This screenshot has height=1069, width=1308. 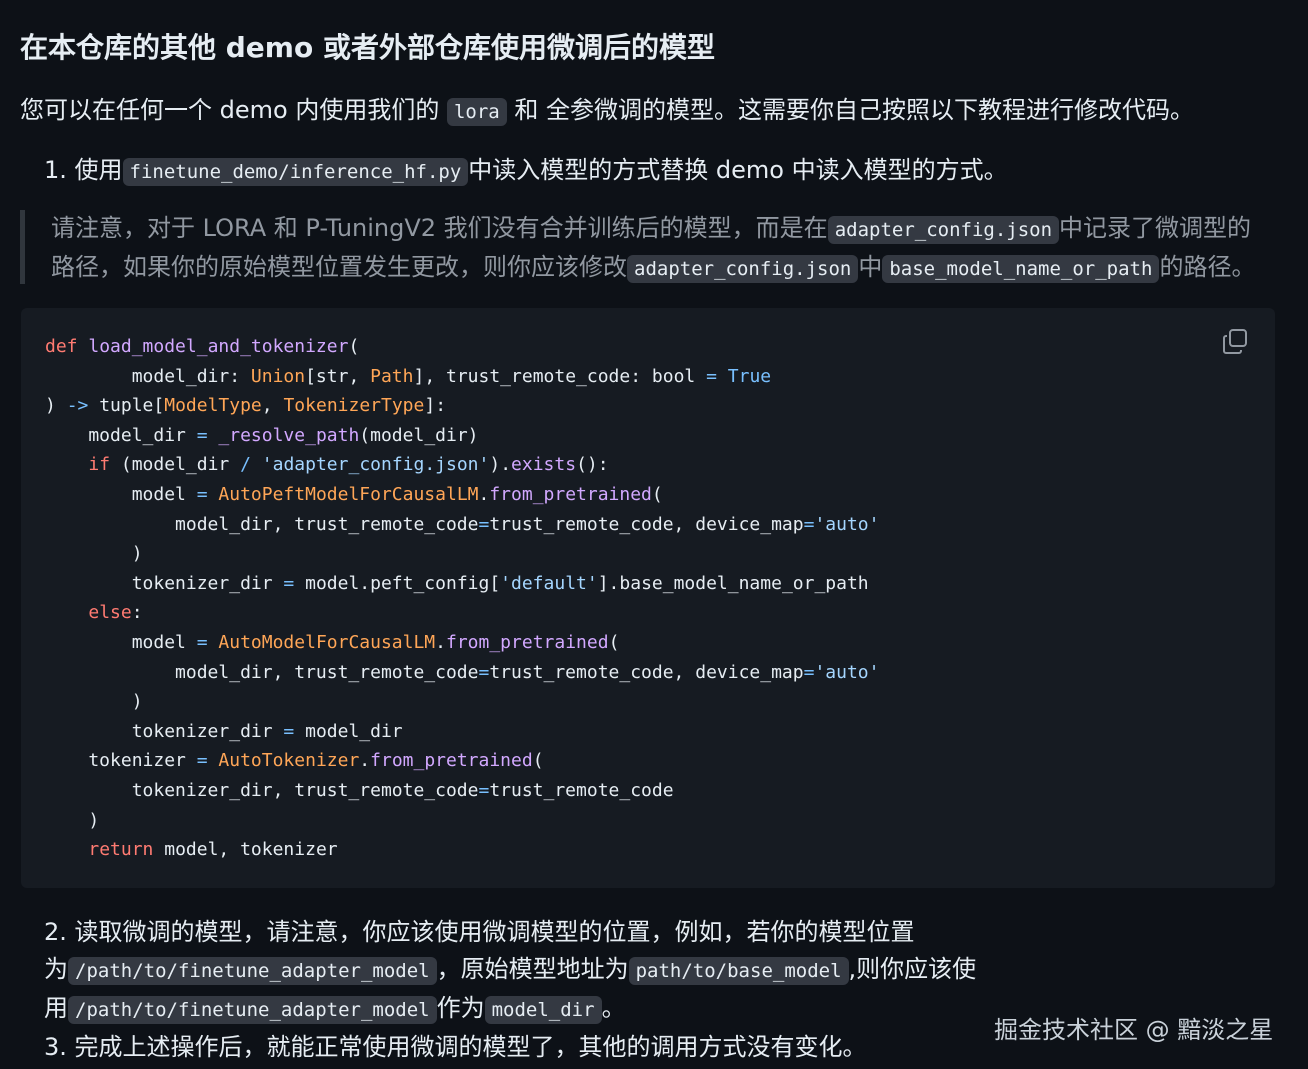 I want to click on copy-button, so click(x=1236, y=341).